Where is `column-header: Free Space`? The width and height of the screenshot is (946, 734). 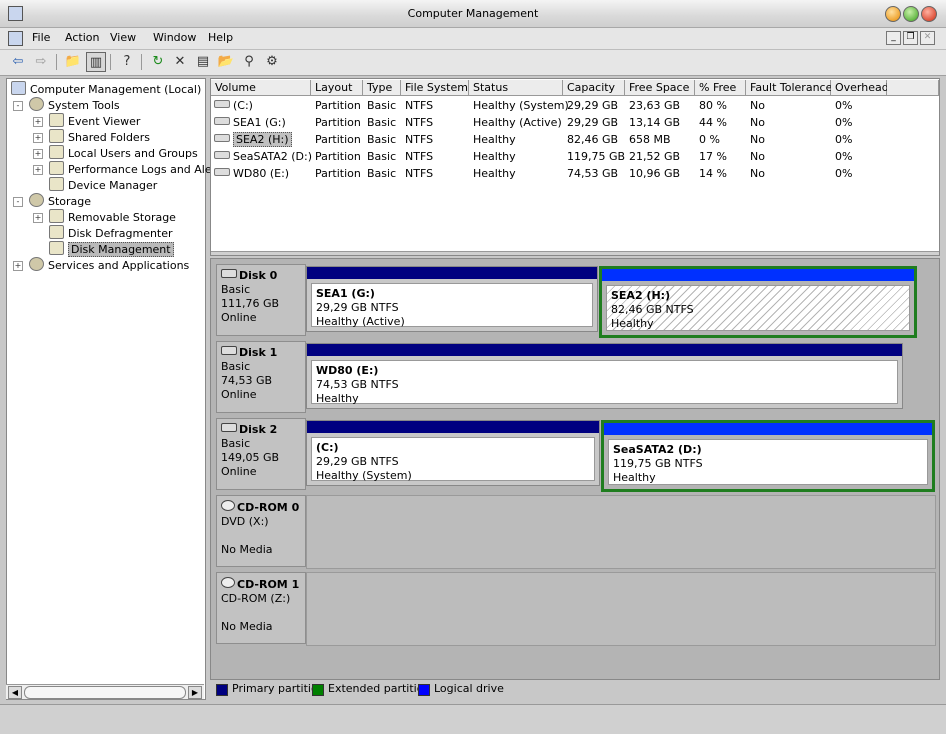
column-header: Free Space is located at coordinates (660, 88).